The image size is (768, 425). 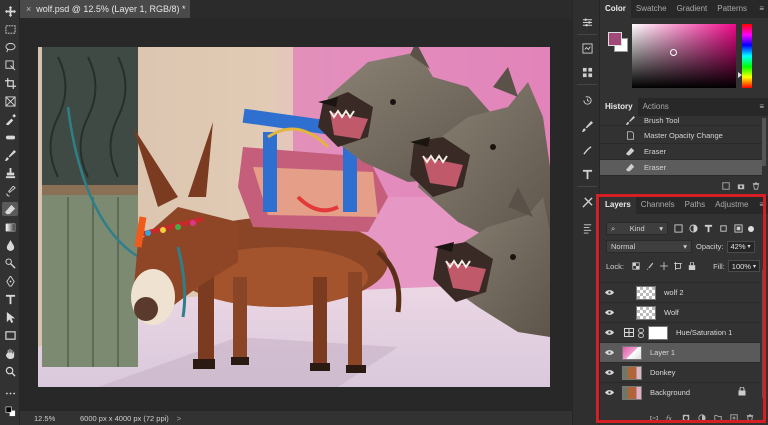 I want to click on history-item: Master Opacity Change, so click(x=681, y=136).